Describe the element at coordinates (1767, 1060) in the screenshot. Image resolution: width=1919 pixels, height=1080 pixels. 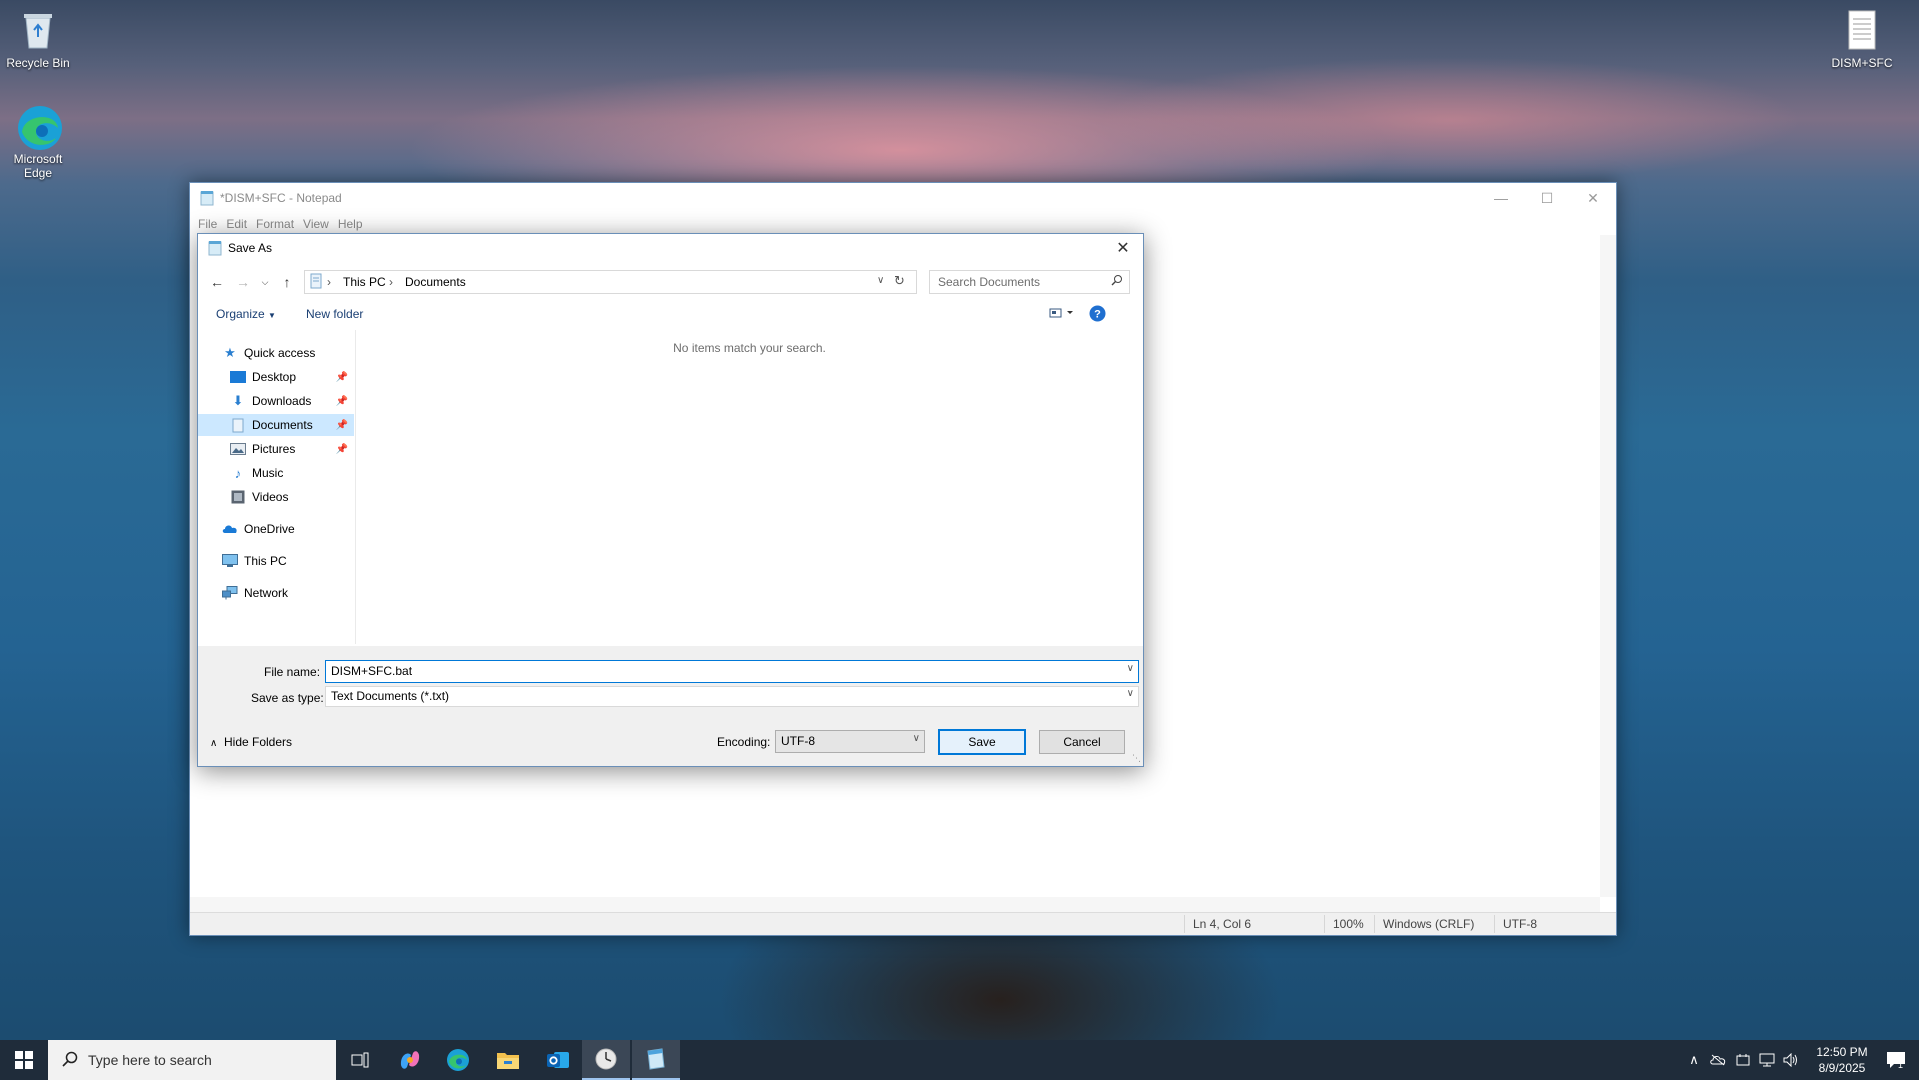
I see `network-tray-icon` at that location.